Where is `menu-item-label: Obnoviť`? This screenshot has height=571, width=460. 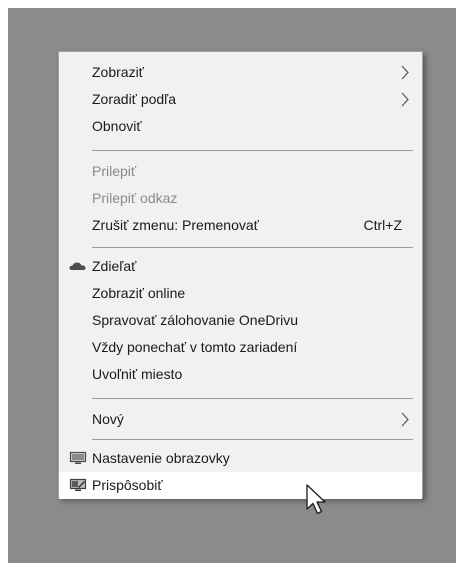 menu-item-label: Obnoviť is located at coordinates (117, 126).